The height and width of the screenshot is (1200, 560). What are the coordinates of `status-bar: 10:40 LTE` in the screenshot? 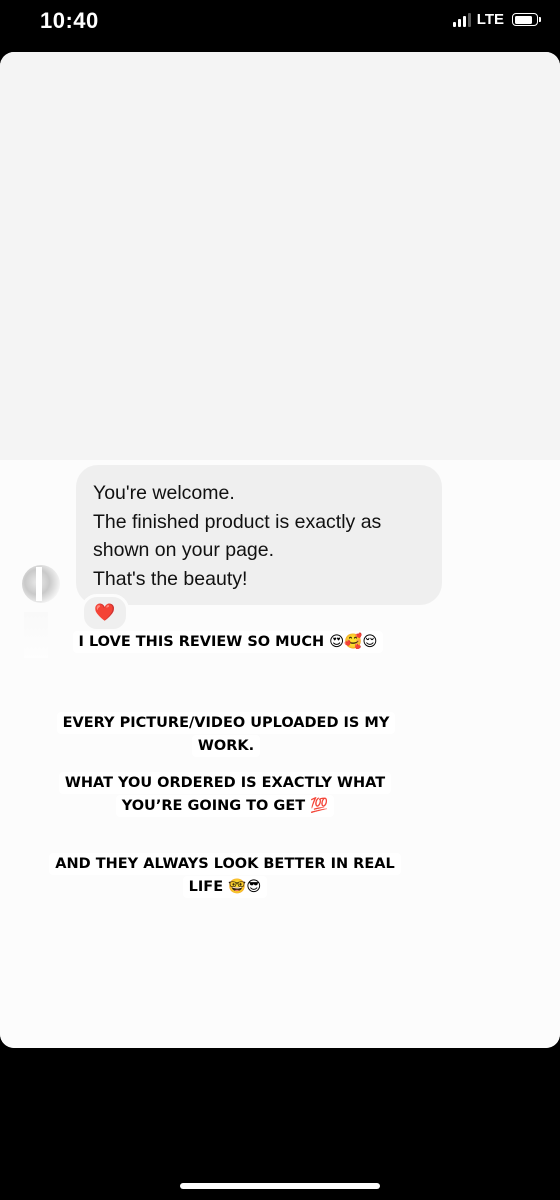 It's located at (280, 23).